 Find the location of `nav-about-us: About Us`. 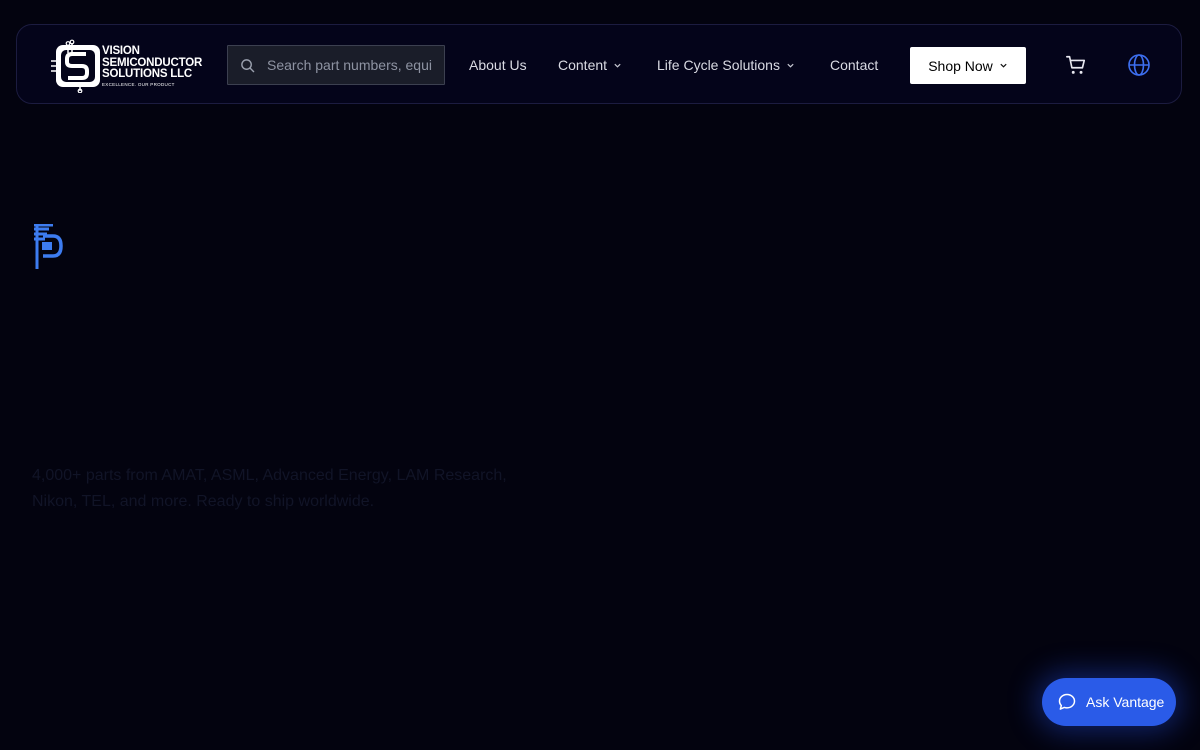

nav-about-us: About Us is located at coordinates (498, 65).